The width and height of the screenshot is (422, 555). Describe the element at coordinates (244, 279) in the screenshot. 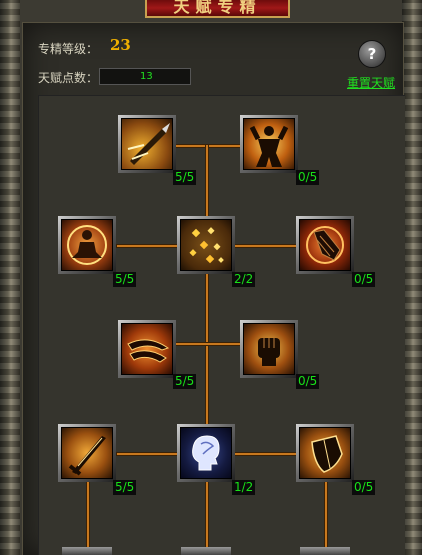

I see `skill-count: 2/2` at that location.